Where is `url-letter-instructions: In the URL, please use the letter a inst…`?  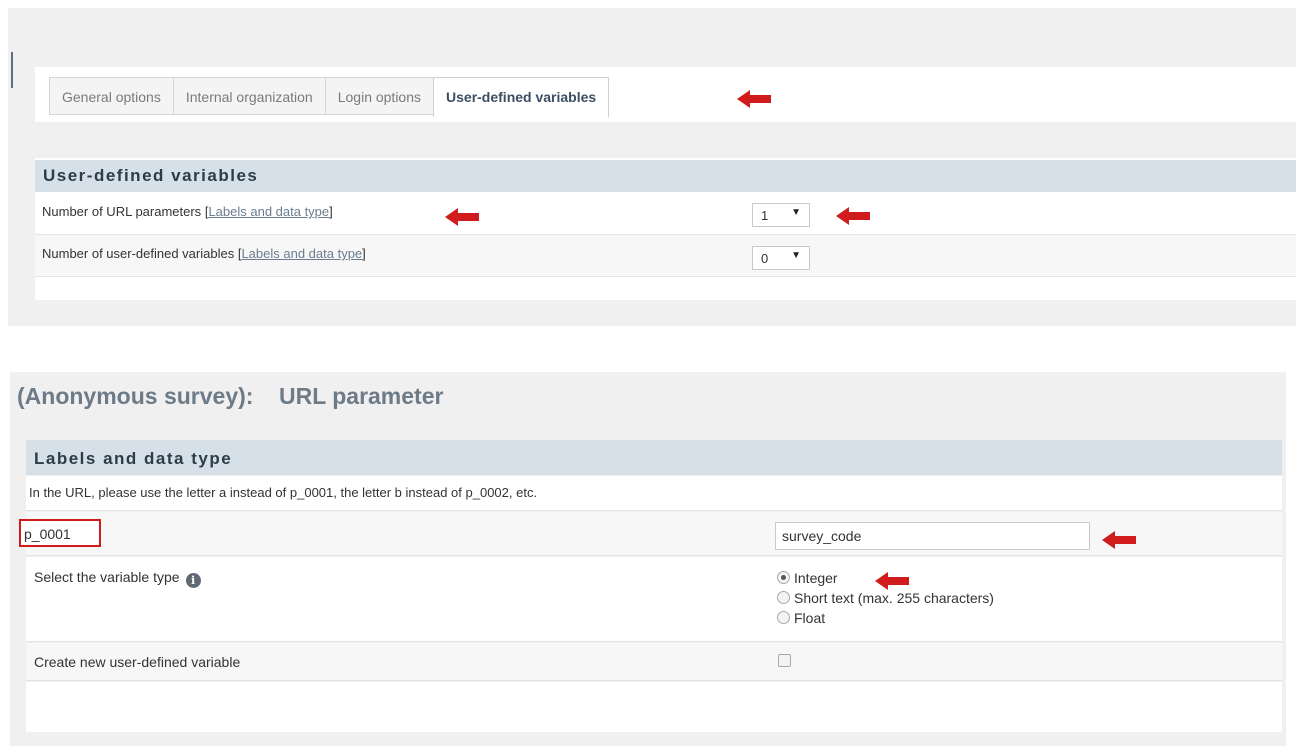
url-letter-instructions: In the URL, please use the letter a inst… is located at coordinates (283, 492).